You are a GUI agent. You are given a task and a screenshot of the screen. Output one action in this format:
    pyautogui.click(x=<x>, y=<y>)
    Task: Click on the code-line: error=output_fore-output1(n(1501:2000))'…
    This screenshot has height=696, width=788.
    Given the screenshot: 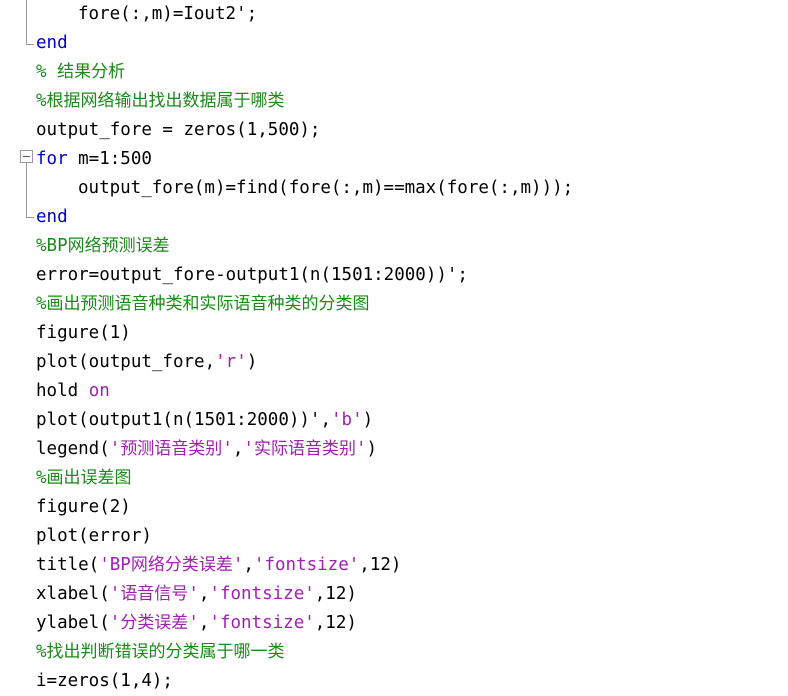 What is the action you would take?
    pyautogui.click(x=234, y=275)
    